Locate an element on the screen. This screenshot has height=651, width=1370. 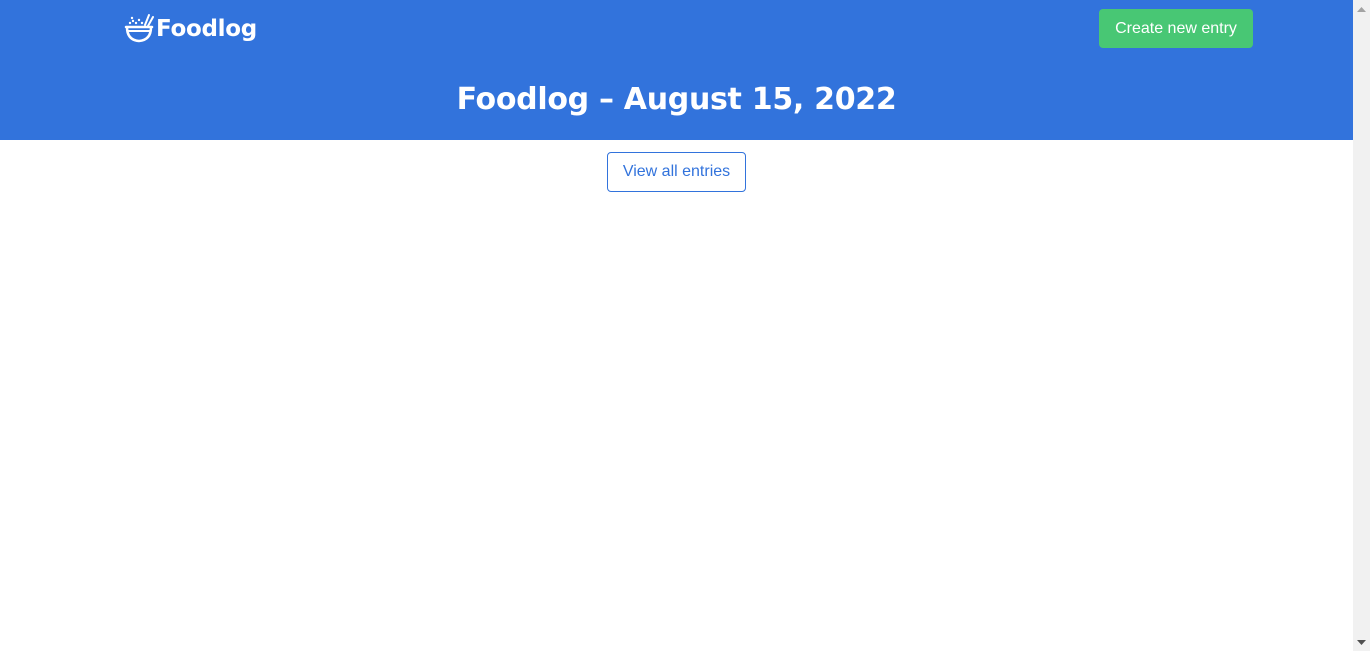
brand-logo-link: Foodlog is located at coordinates (190, 29).